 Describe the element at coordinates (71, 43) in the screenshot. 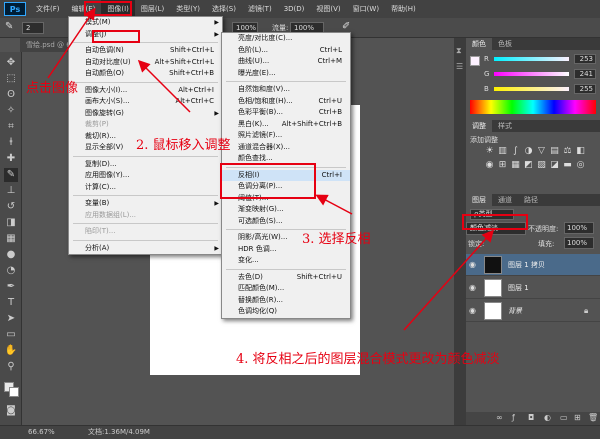

I see `arrow-step1` at that location.